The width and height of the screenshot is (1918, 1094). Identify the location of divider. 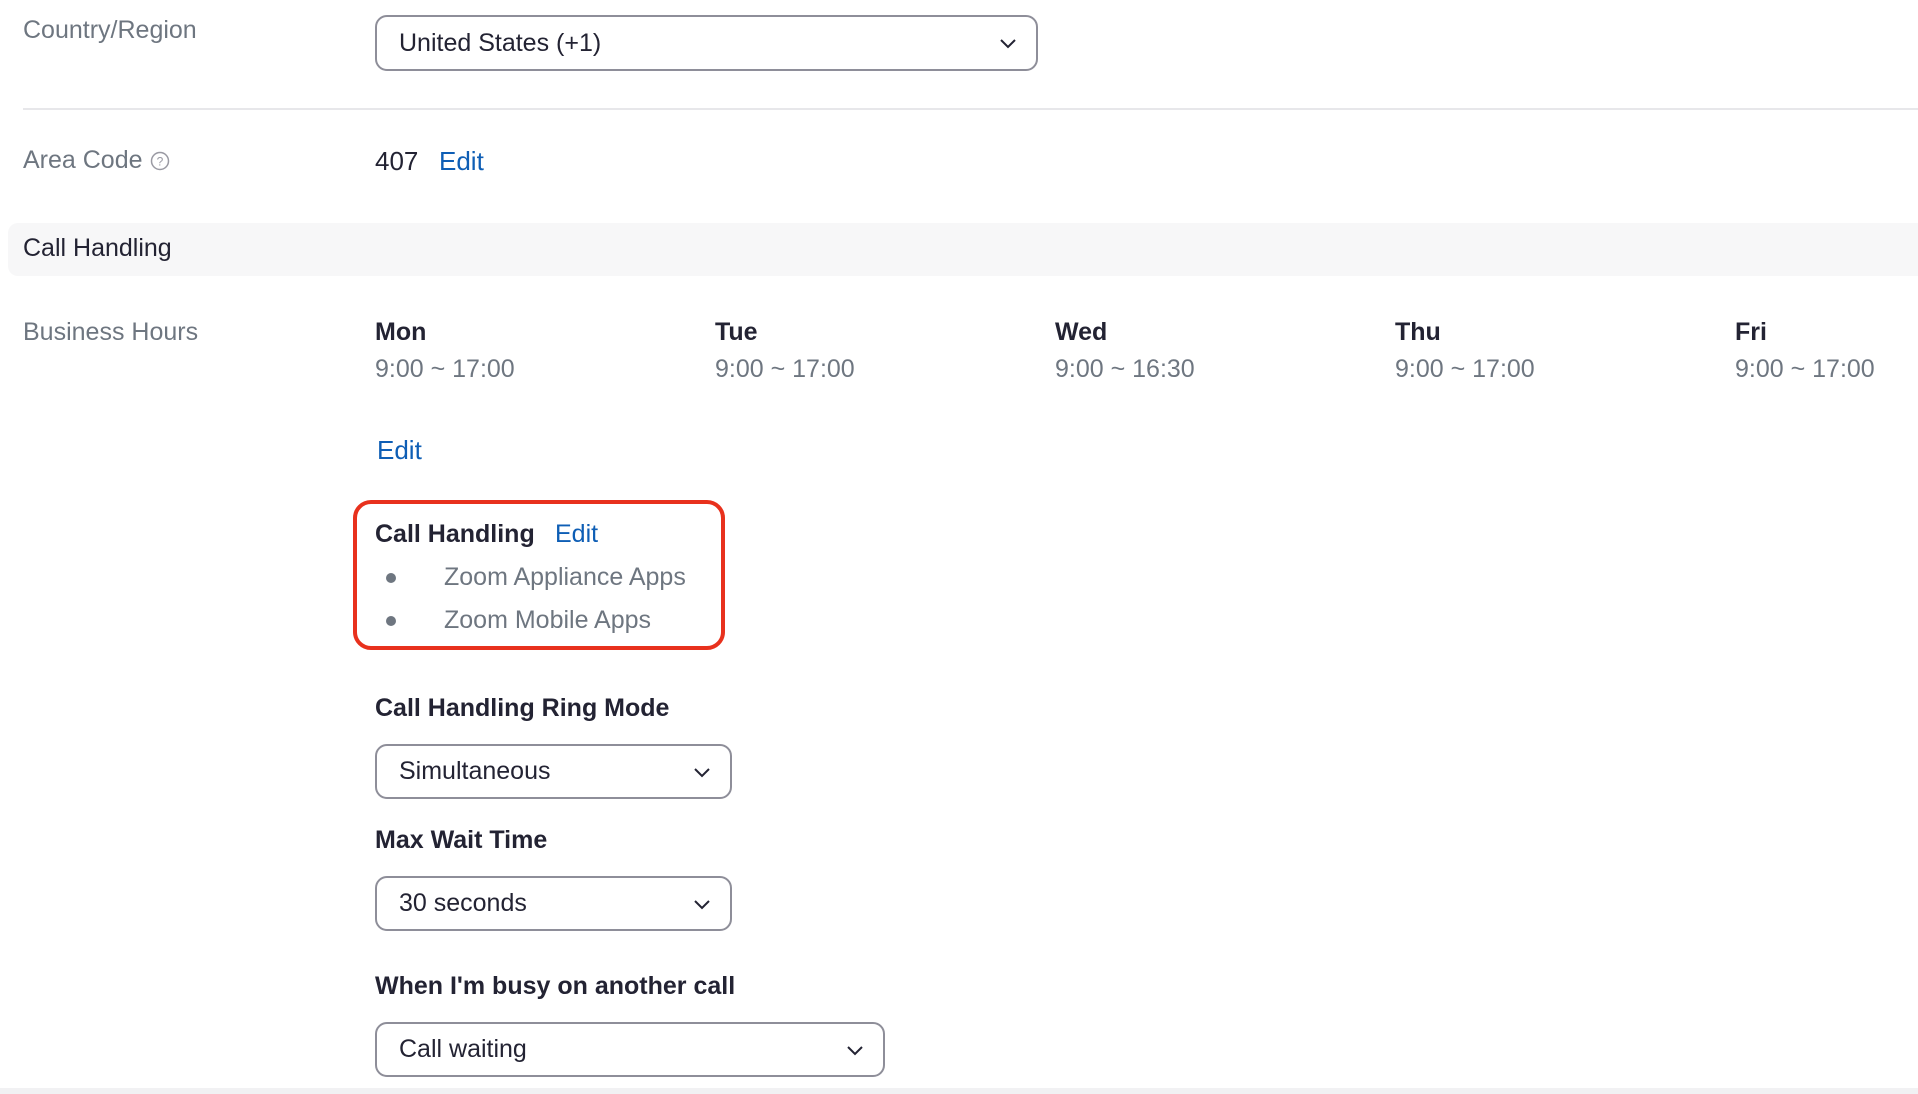
(970, 109).